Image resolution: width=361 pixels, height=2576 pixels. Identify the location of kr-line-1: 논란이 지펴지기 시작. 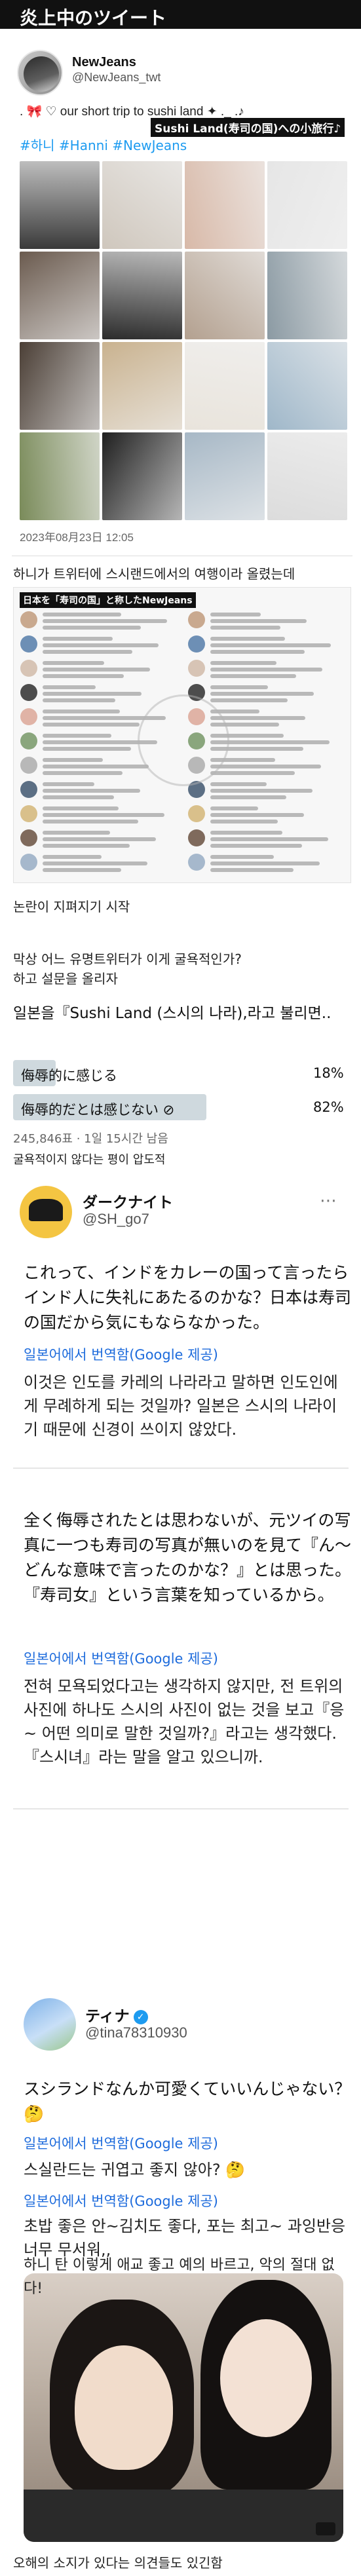
(71, 907).